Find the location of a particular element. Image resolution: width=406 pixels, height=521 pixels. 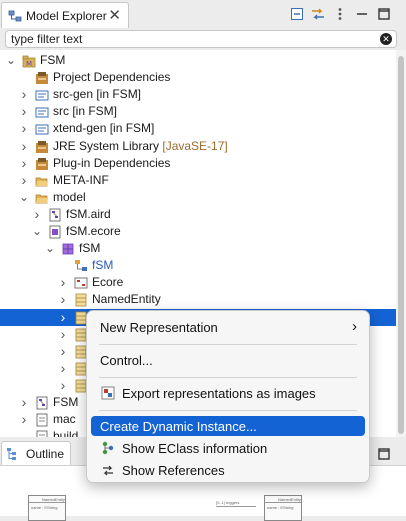

tree-item: › Plug-in Dependencies is located at coordinates (198, 163).